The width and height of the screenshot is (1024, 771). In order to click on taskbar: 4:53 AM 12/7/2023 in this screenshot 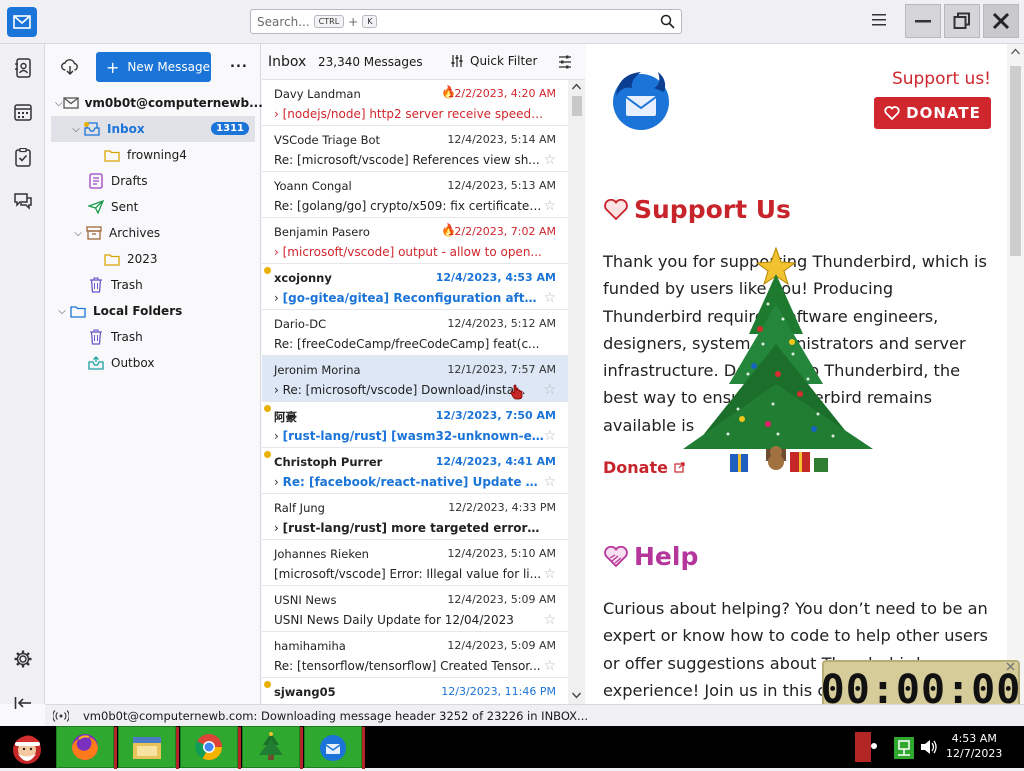, I will do `click(512, 747)`.